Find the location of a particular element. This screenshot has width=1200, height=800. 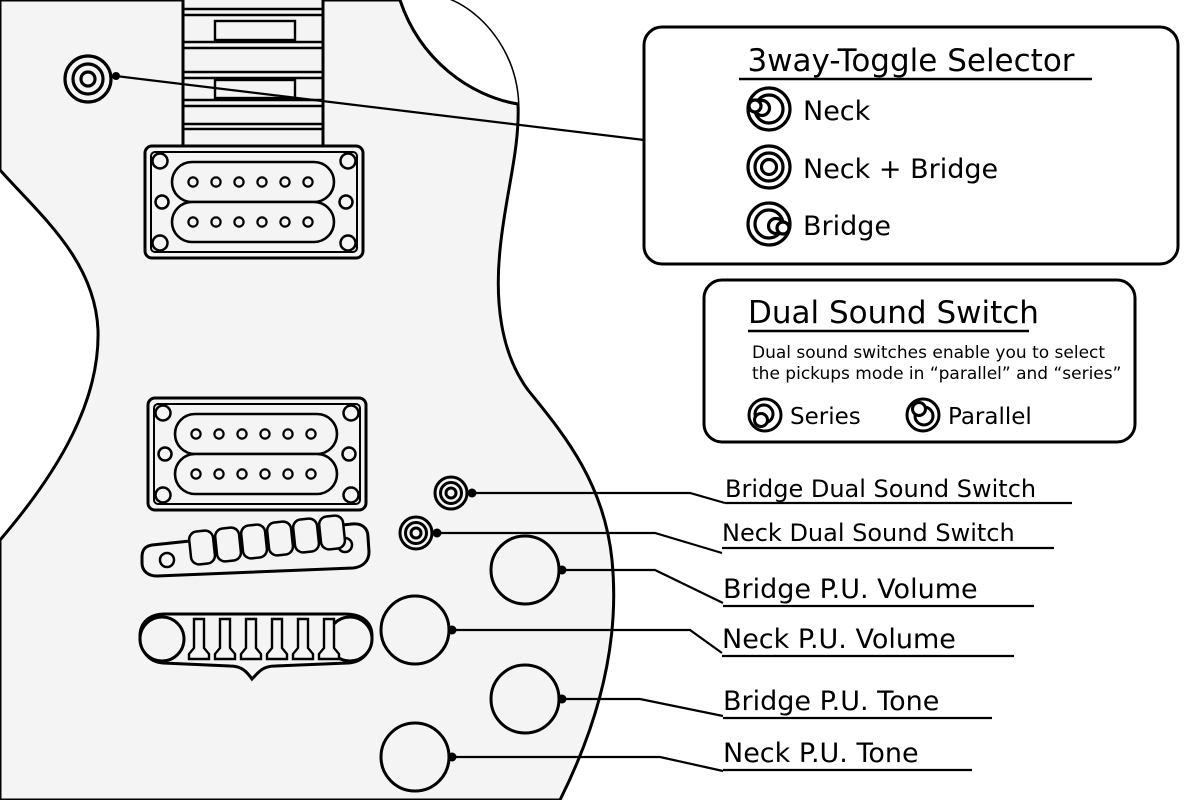

three-way-toggle-selector is located at coordinates (88, 79).